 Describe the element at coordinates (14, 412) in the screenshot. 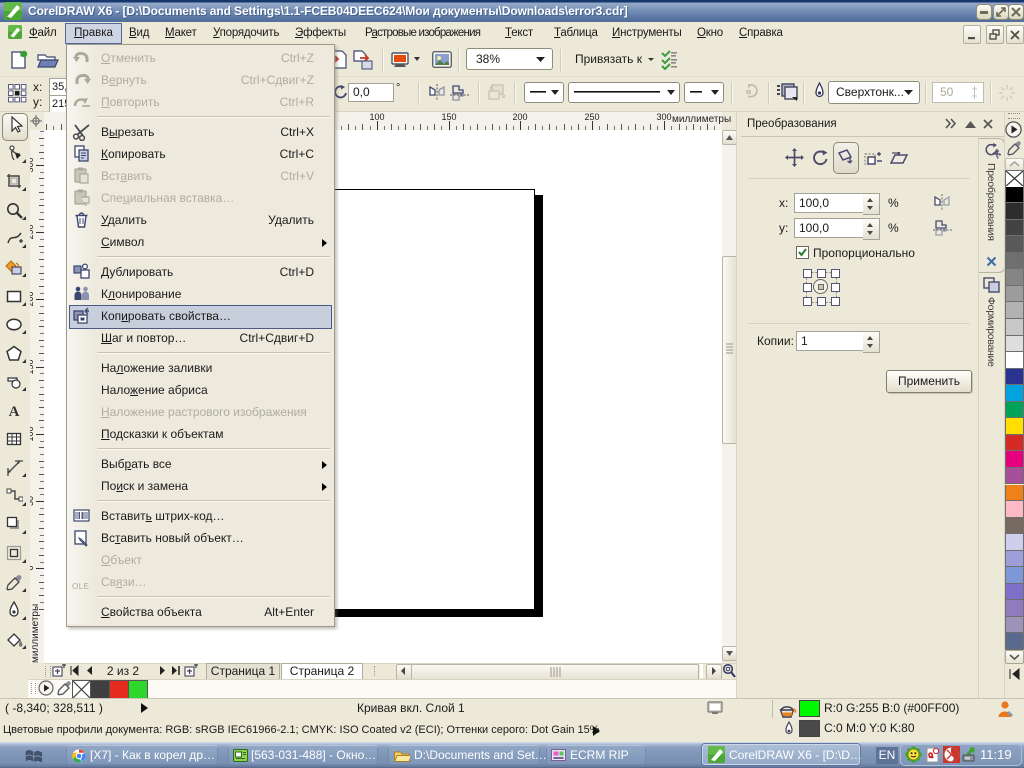

I see `svg-text: A` at that location.